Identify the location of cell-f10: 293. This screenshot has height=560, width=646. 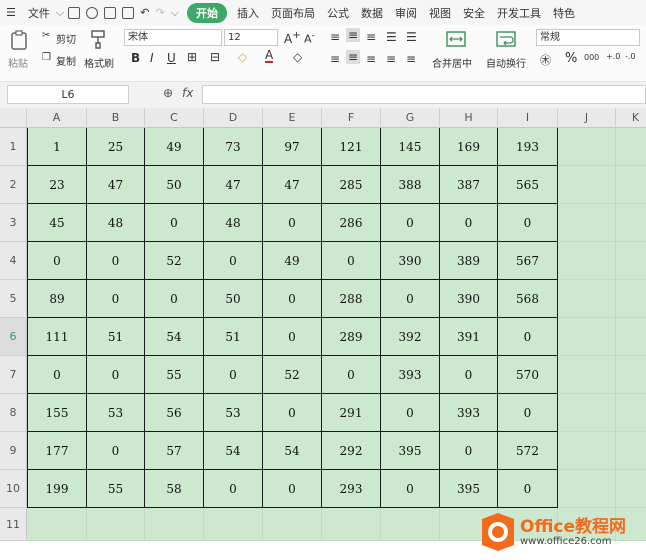
(351, 489).